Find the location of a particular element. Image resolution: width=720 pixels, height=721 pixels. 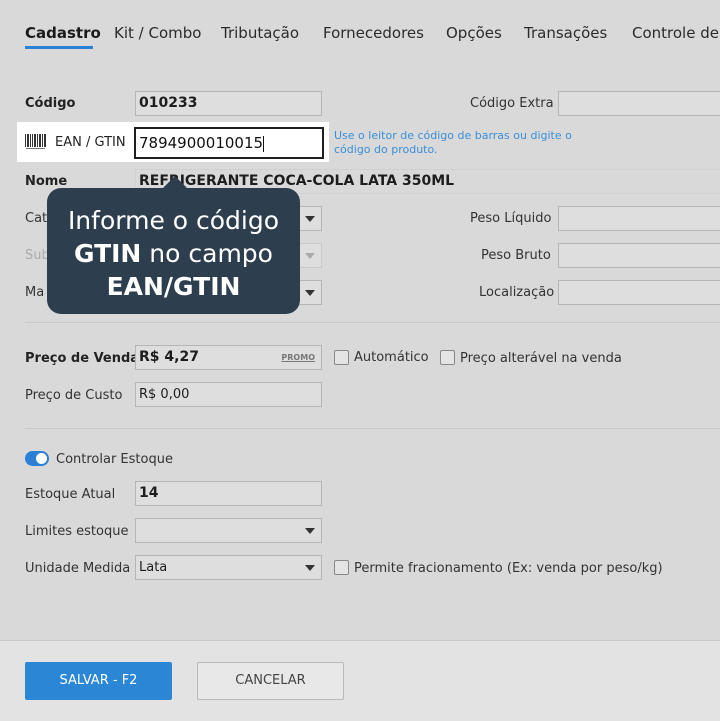

tab-fornecedores: Fornecedores is located at coordinates (373, 33).